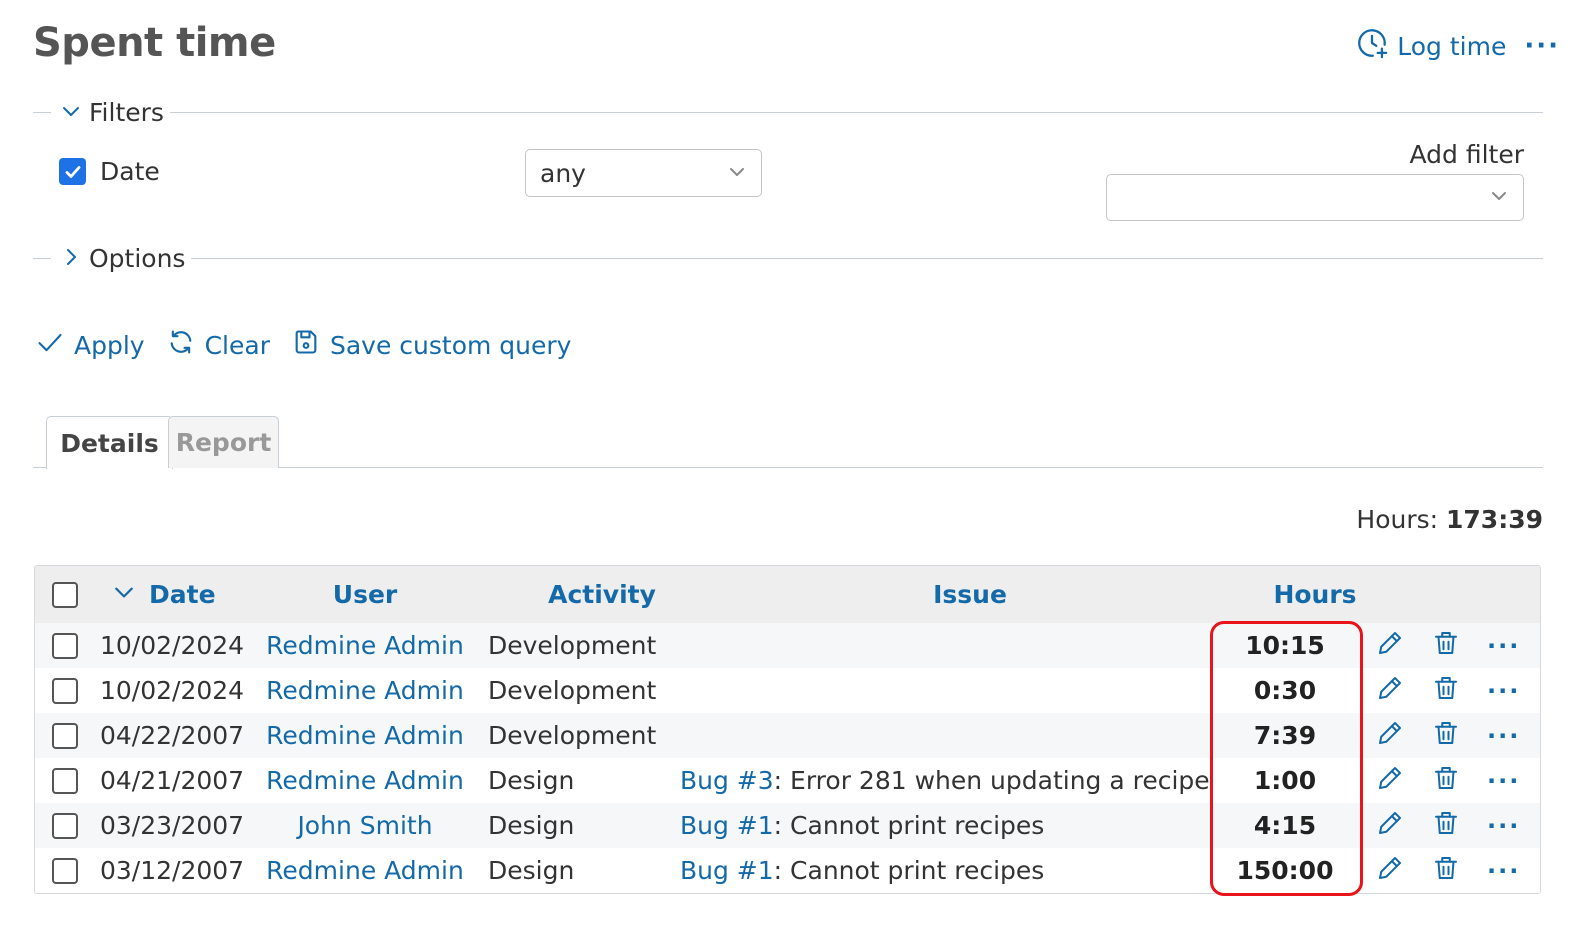 This screenshot has height=944, width=1586. Describe the element at coordinates (137, 258) in the screenshot. I see `options-legend-label: Options` at that location.